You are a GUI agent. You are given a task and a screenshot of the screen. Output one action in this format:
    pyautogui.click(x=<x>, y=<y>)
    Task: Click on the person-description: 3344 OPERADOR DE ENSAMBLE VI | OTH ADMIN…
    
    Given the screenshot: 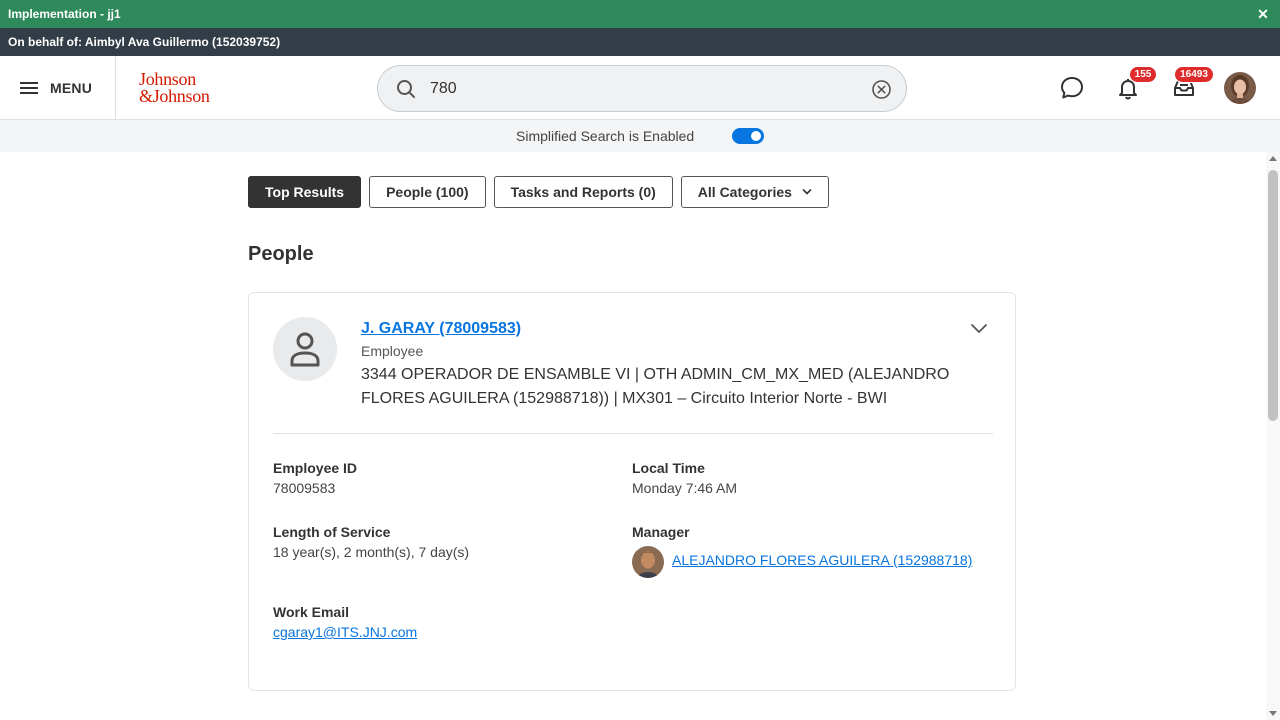 What is the action you would take?
    pyautogui.click(x=655, y=386)
    